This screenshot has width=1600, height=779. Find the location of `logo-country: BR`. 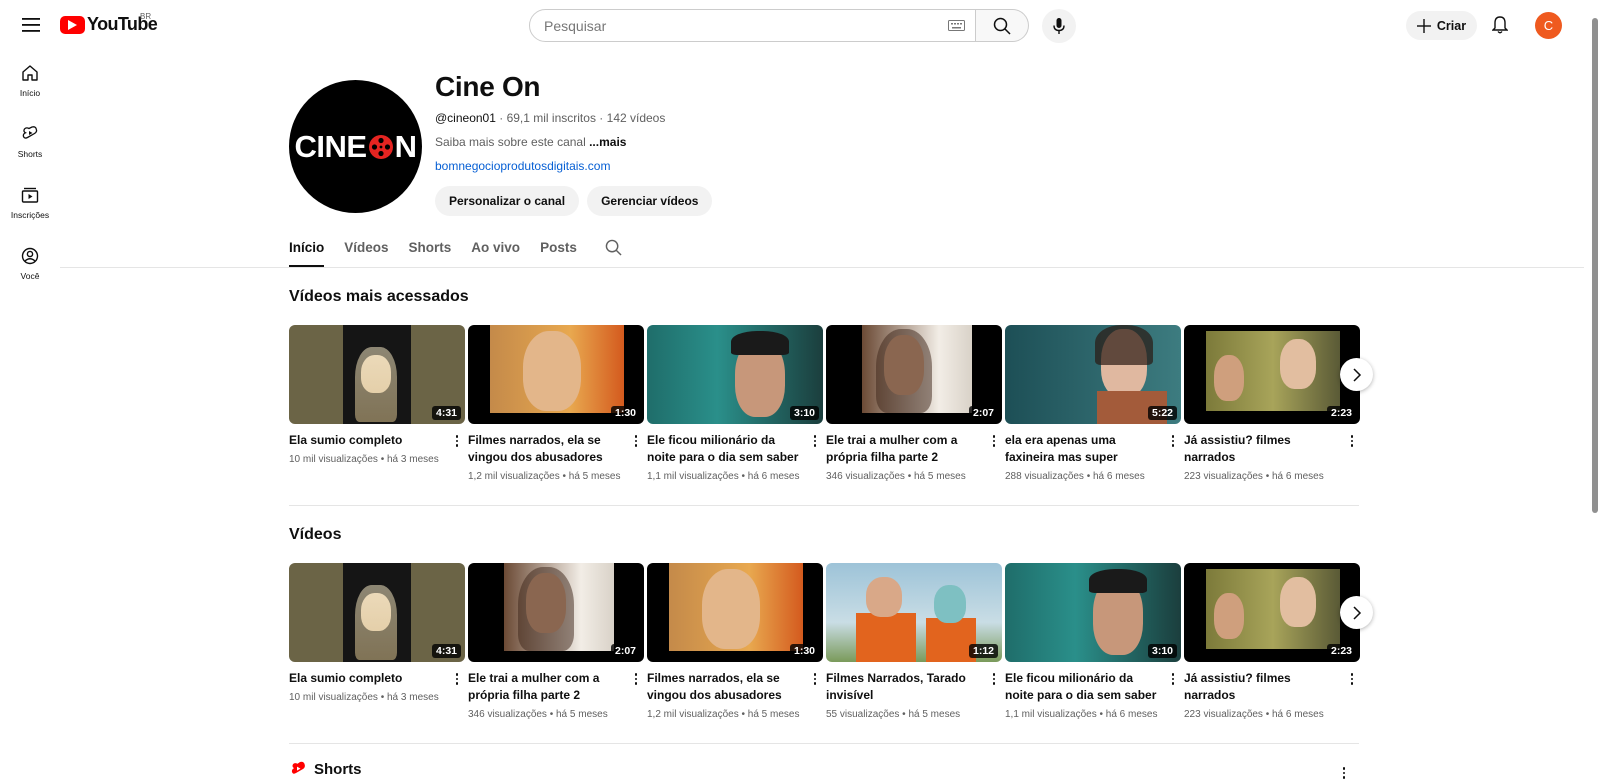

logo-country: BR is located at coordinates (146, 16).